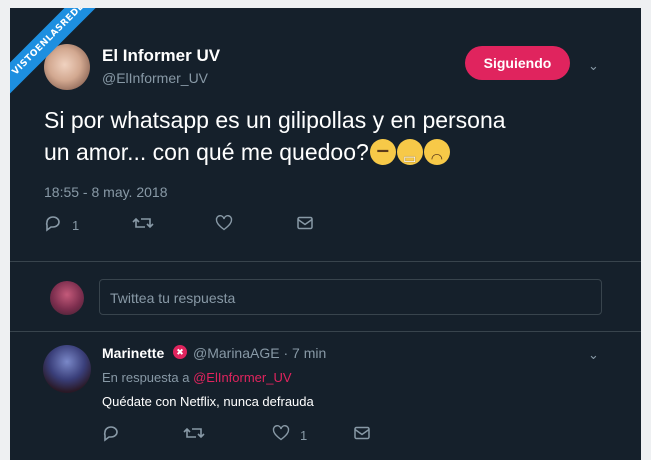 This screenshot has width=651, height=460. I want to click on loudly-crying-face-icon, so click(436, 157).